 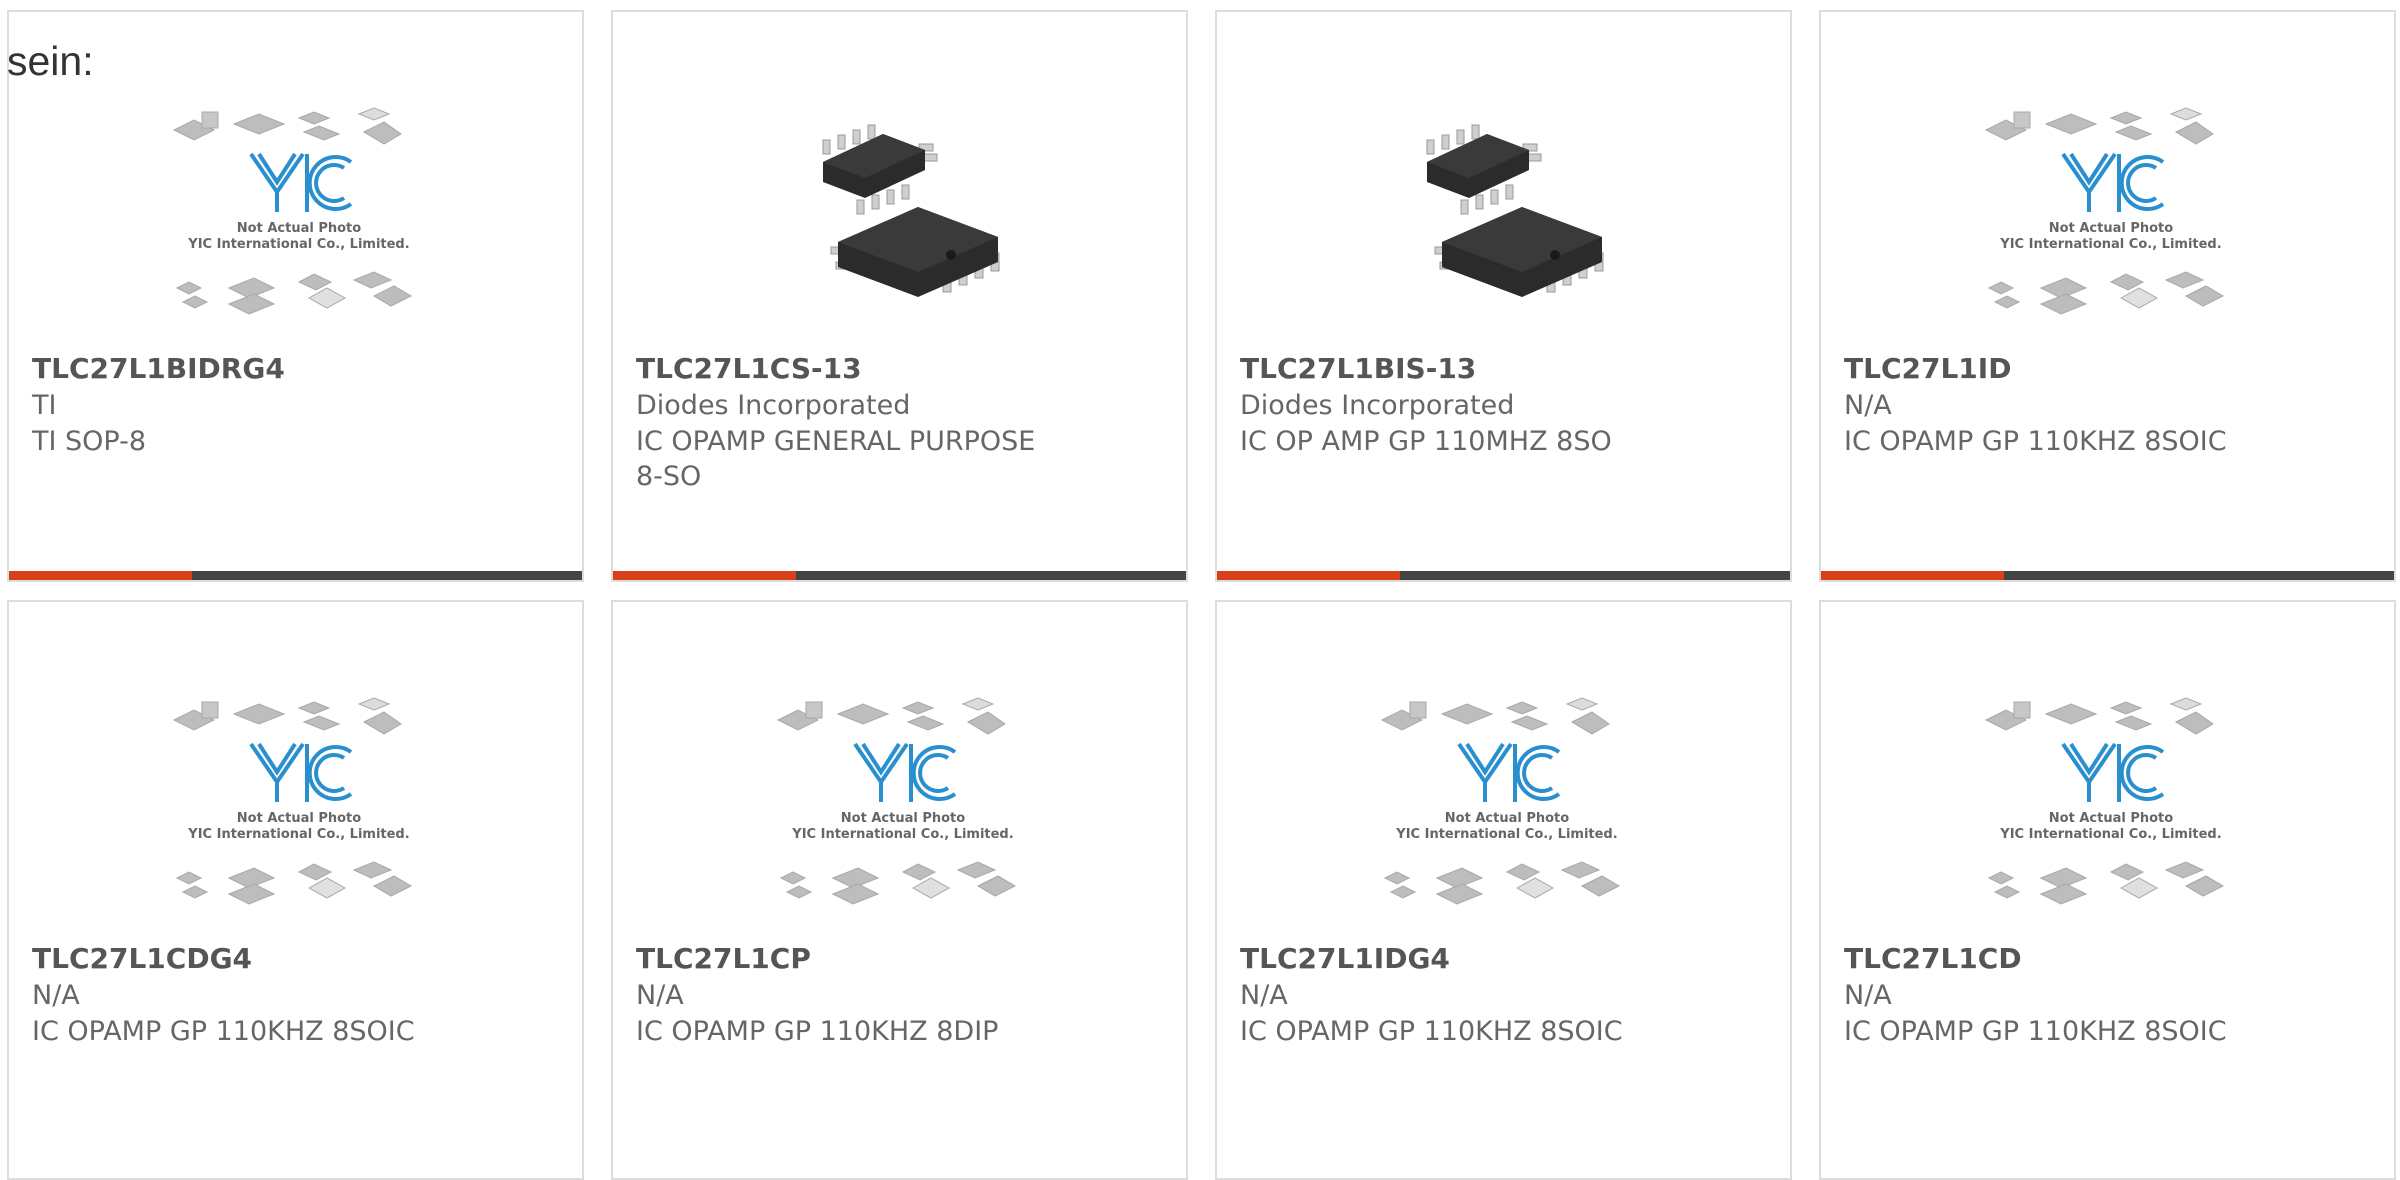 What do you see at coordinates (1426, 441) in the screenshot?
I see `description: IC OP AMP GP 110MHZ 8SO` at bounding box center [1426, 441].